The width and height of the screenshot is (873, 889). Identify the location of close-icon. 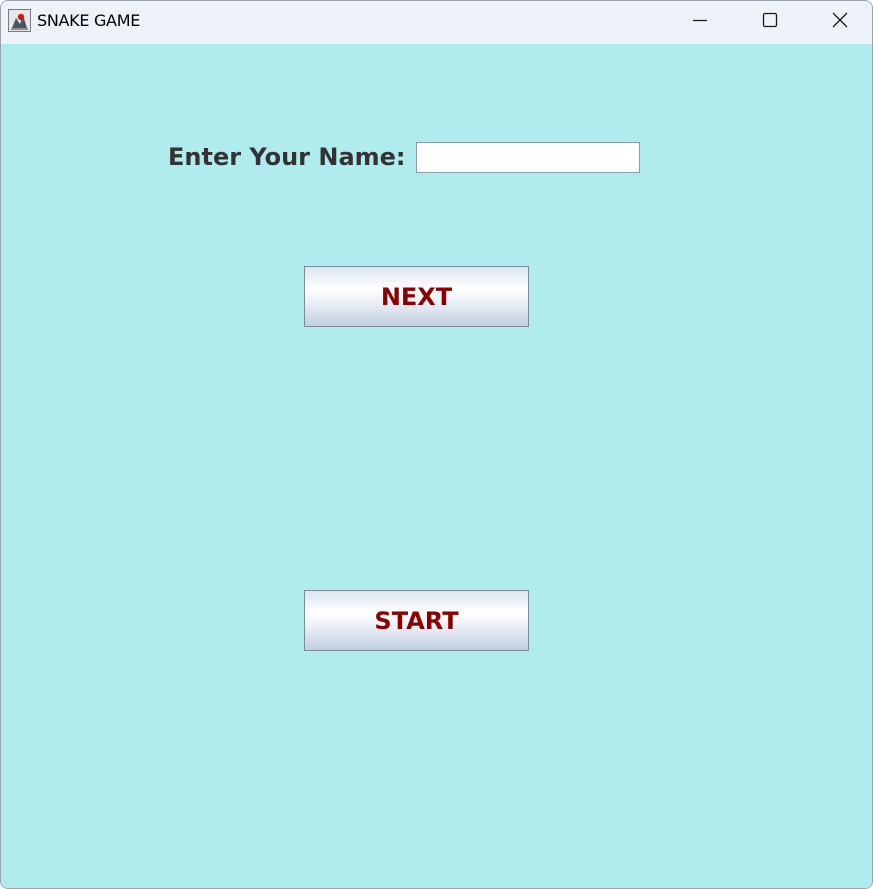
(840, 22).